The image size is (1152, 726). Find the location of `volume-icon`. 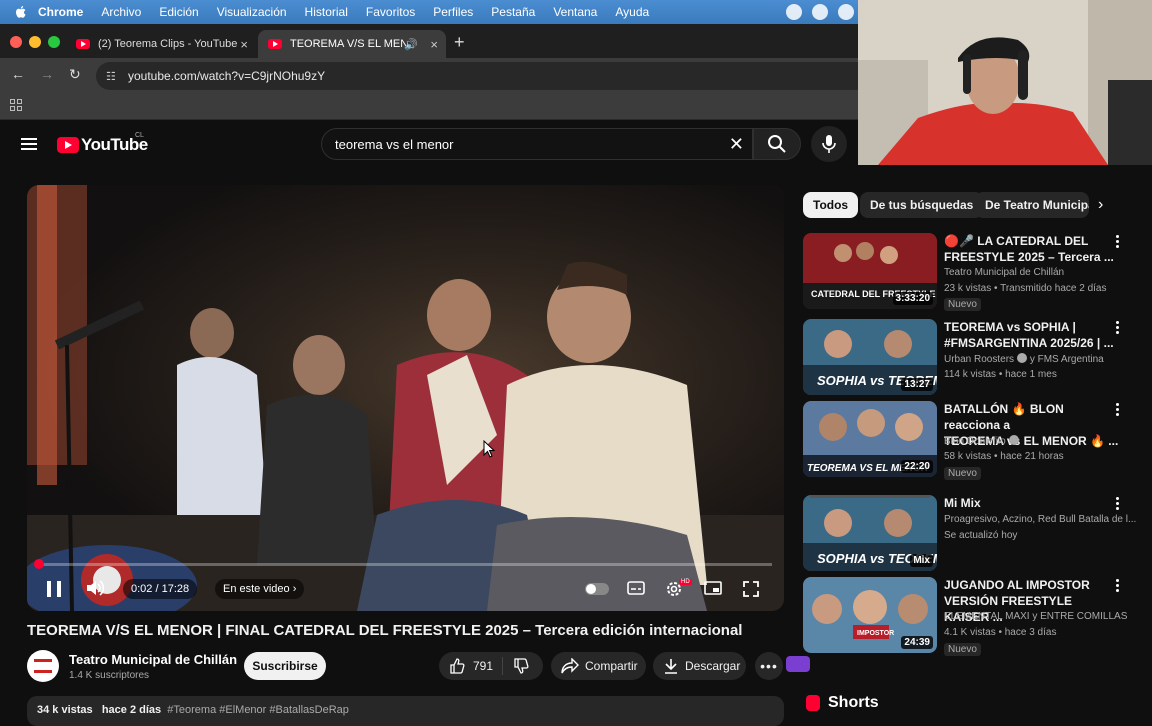

volume-icon is located at coordinates (95, 588).